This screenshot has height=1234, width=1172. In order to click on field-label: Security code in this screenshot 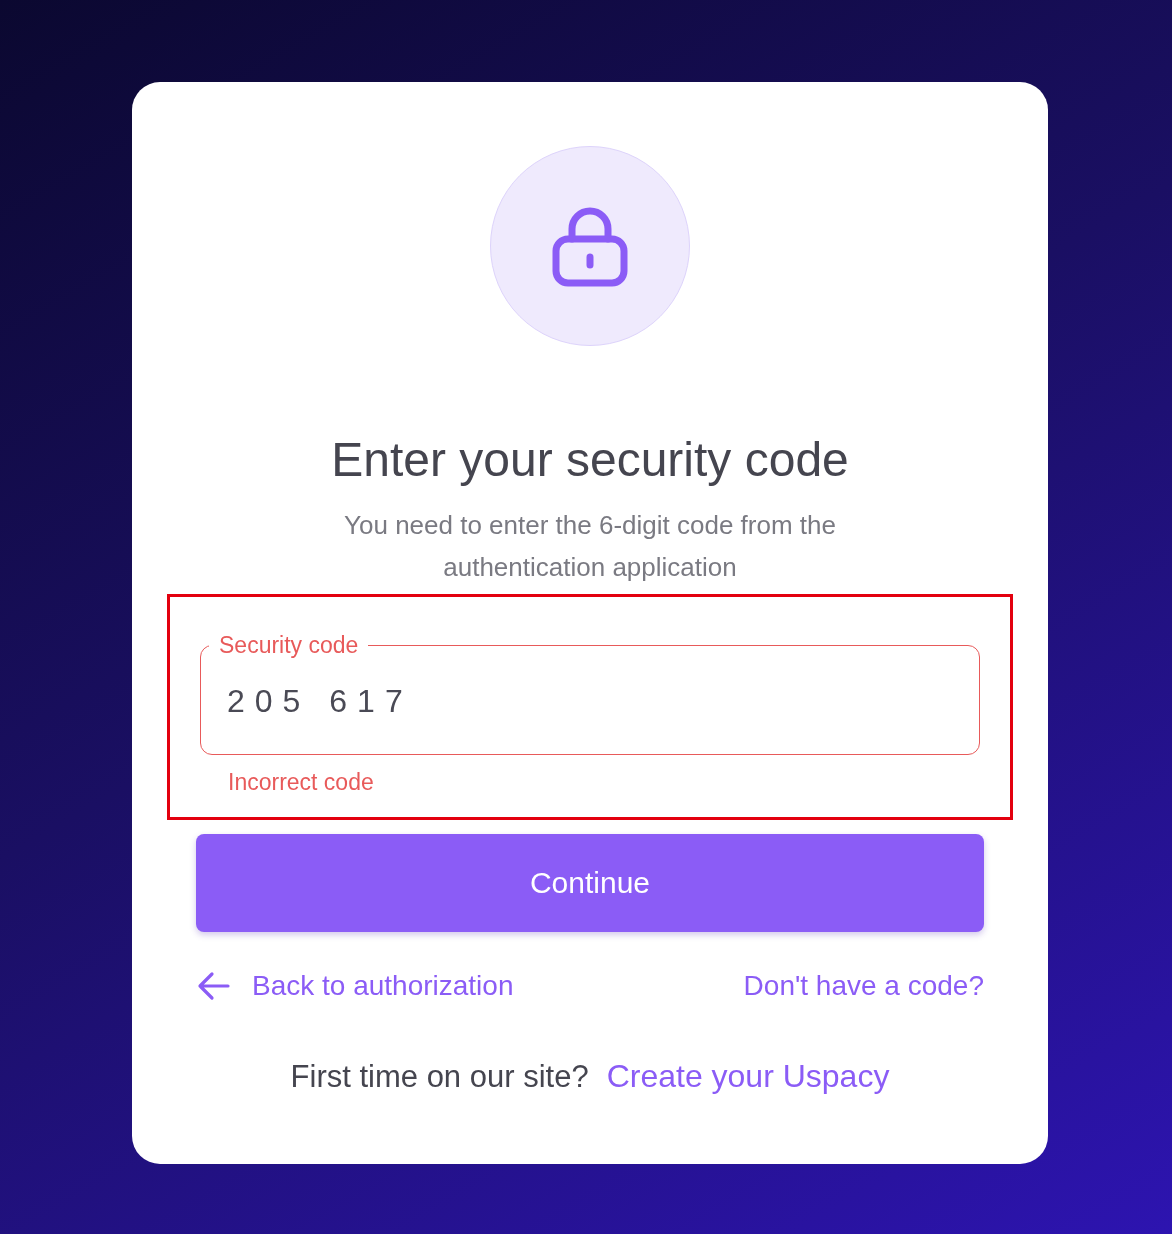, I will do `click(289, 645)`.